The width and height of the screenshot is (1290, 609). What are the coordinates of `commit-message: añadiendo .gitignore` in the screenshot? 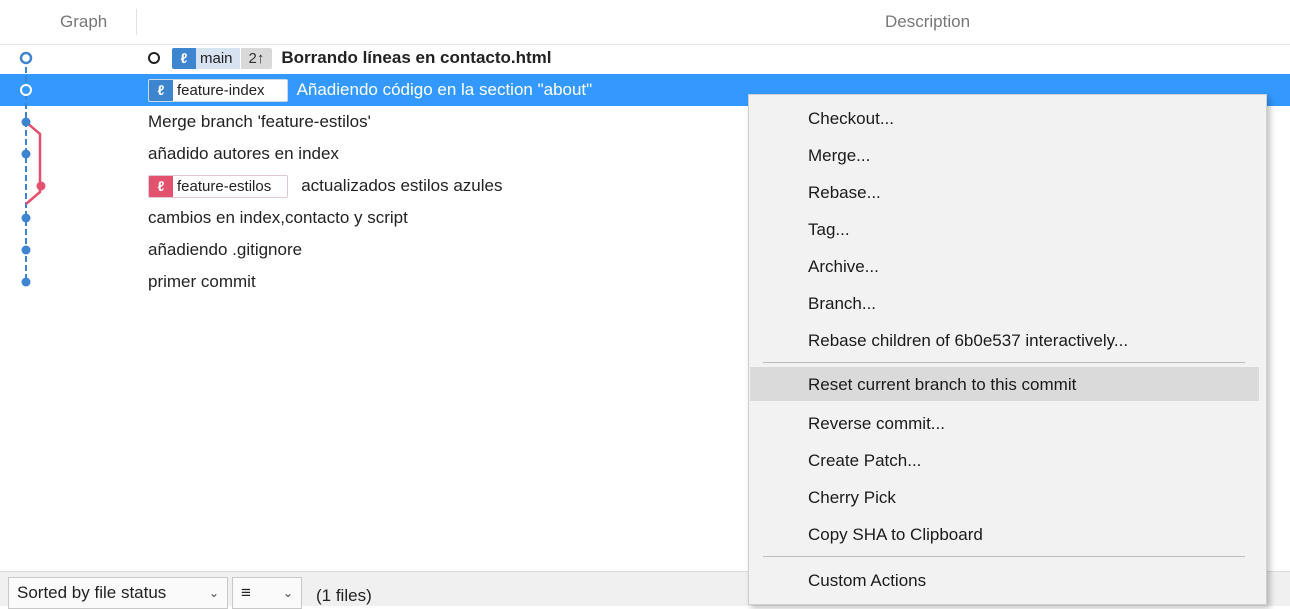 It's located at (225, 249).